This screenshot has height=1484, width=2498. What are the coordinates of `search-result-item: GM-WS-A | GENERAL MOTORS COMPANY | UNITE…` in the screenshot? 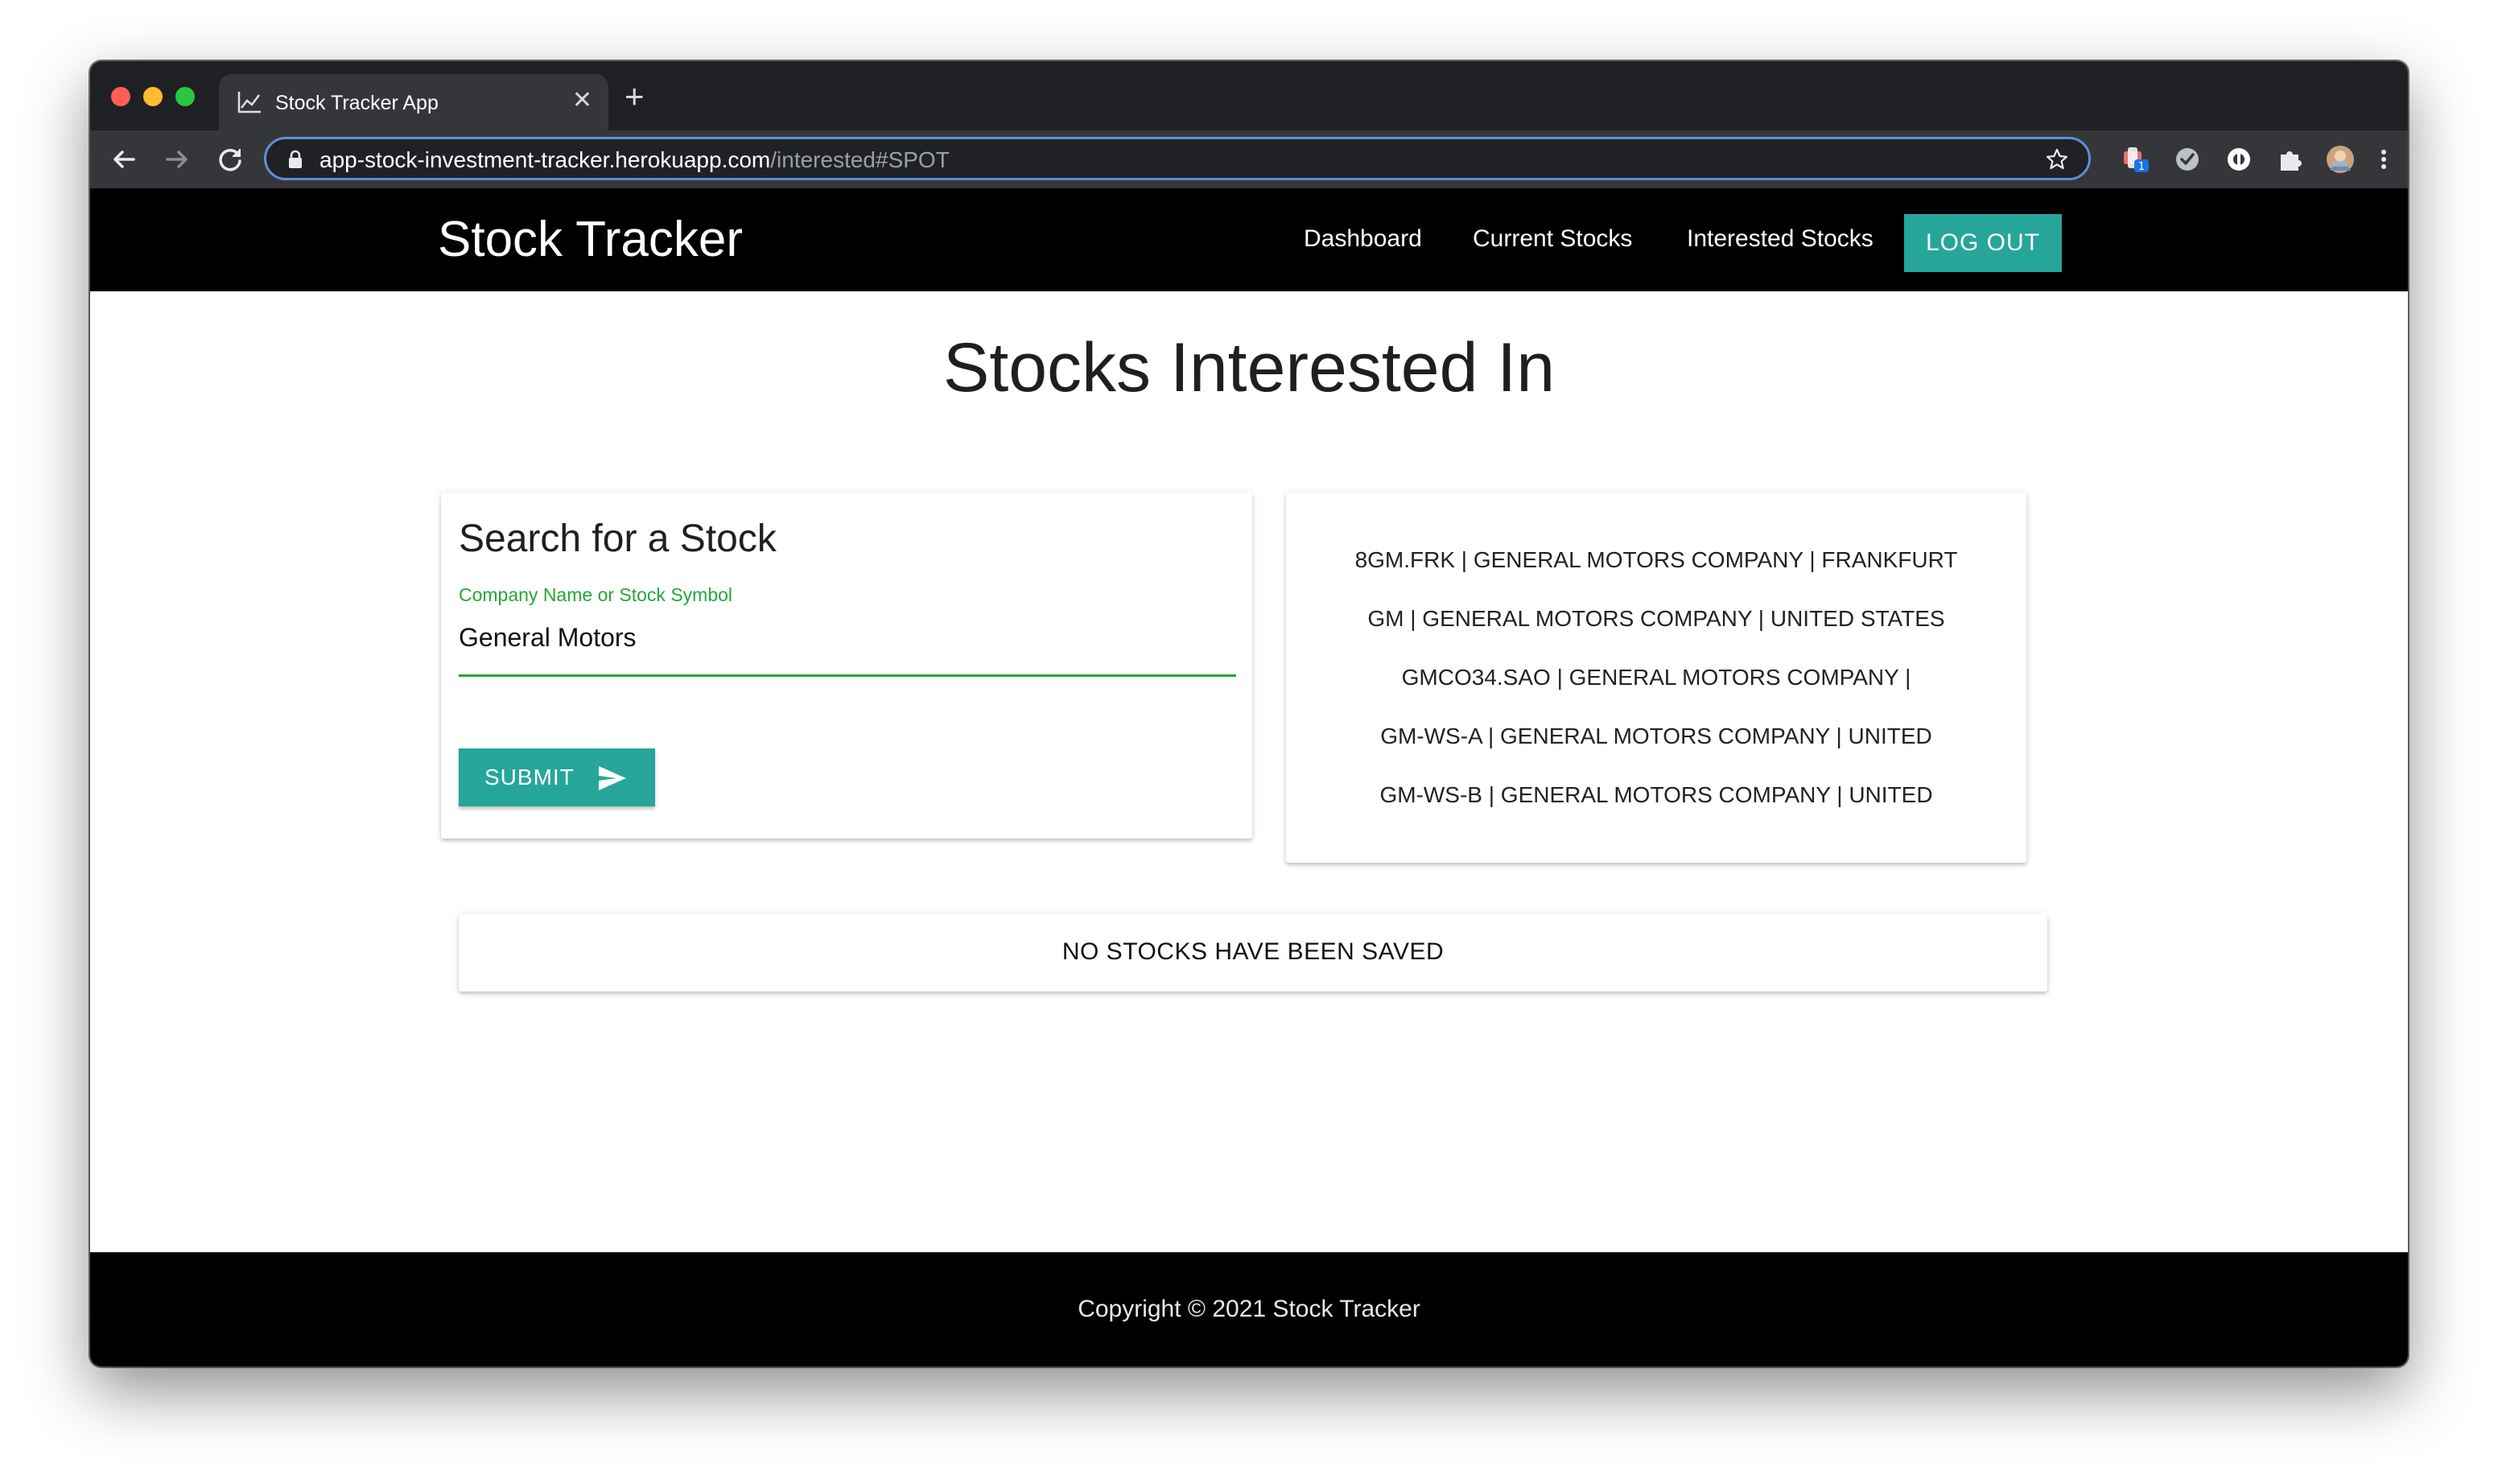 It's located at (1656, 736).